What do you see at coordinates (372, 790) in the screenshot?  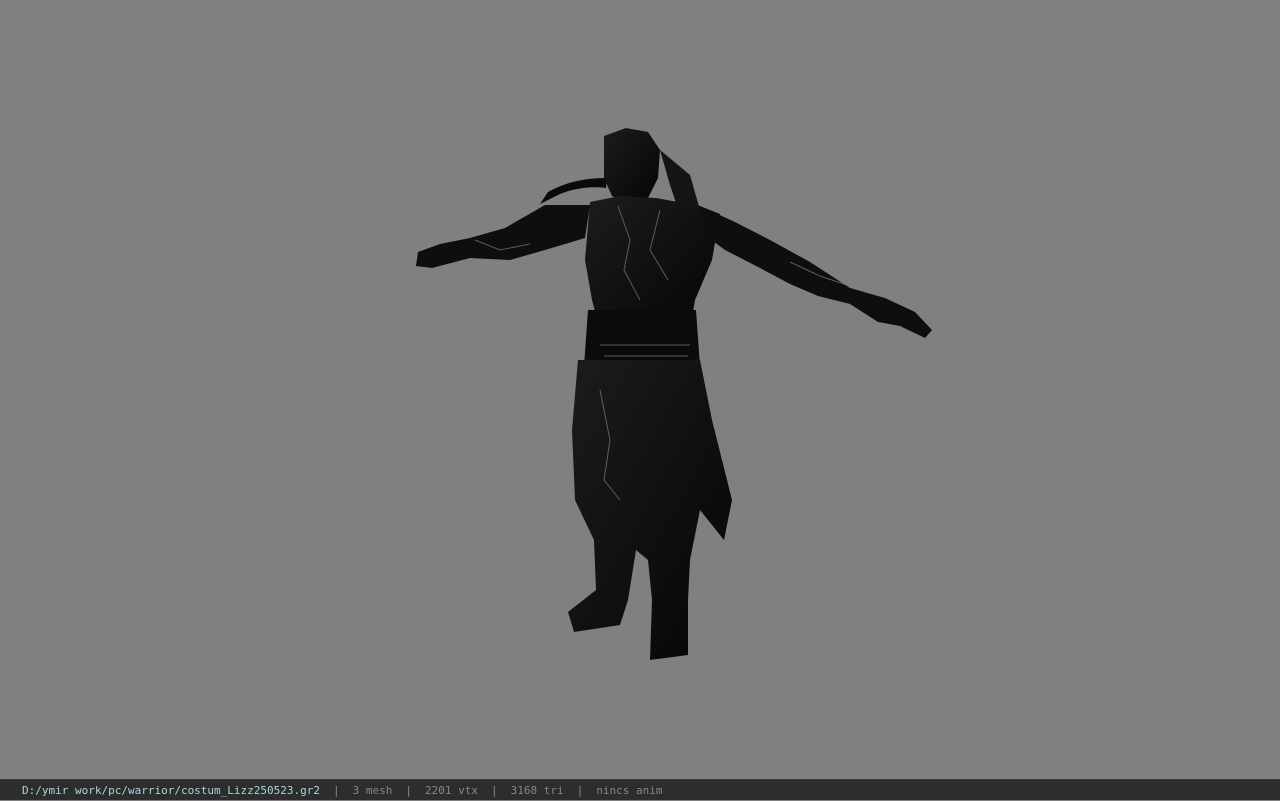 I see `mesh-count-text: 3 mesh` at bounding box center [372, 790].